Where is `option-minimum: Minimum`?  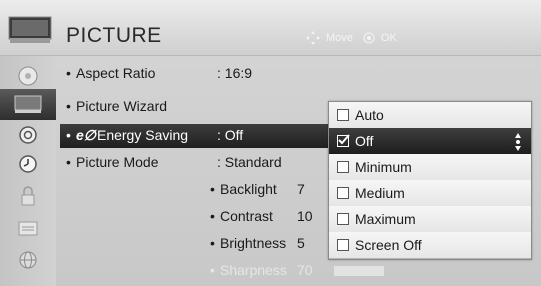
option-minimum: Minimum is located at coordinates (430, 167).